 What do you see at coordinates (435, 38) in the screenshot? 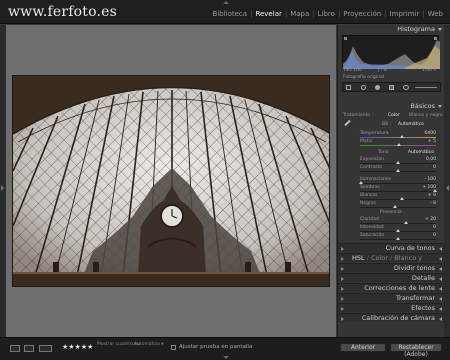
I see `clipping-highlight-icon` at bounding box center [435, 38].